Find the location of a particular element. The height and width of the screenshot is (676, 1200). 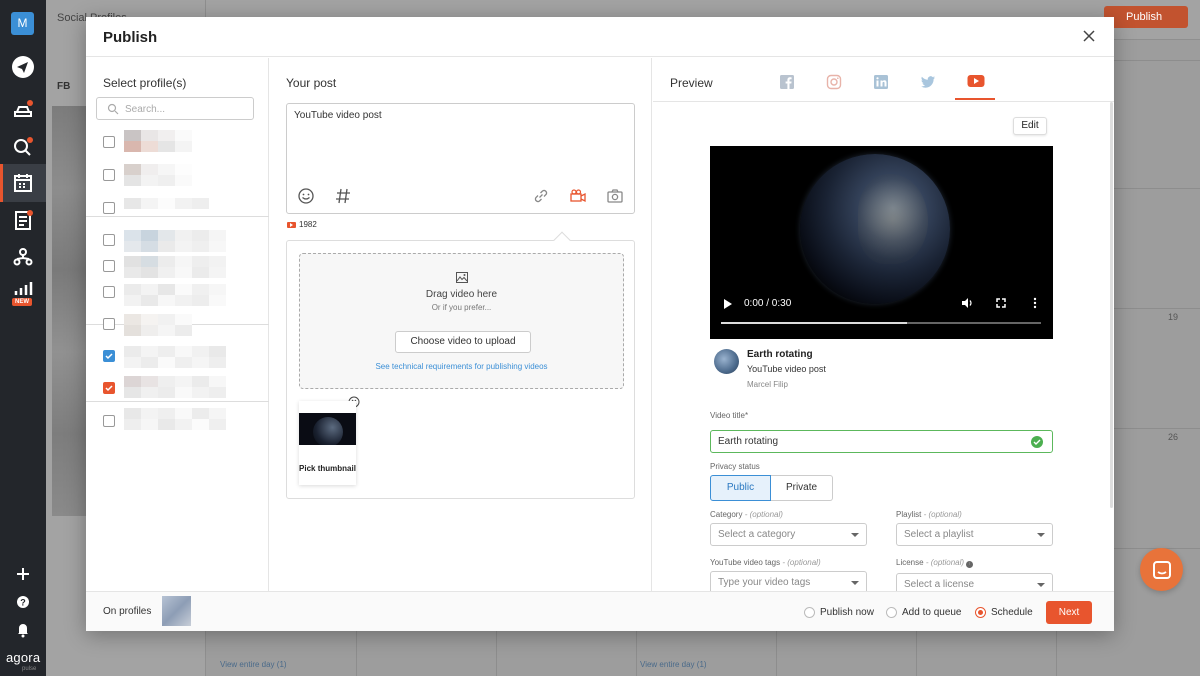

new-badge: NEW is located at coordinates (22, 302).